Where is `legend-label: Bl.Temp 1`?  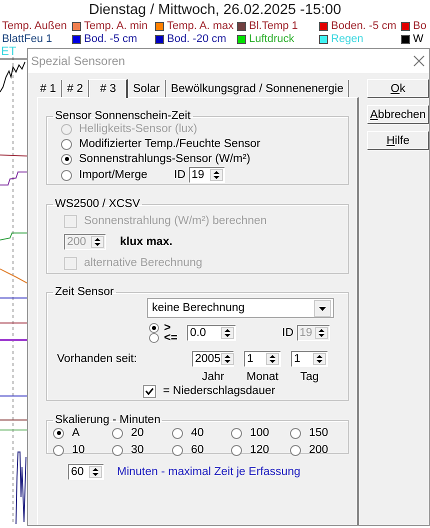 legend-label: Bl.Temp 1 is located at coordinates (273, 26).